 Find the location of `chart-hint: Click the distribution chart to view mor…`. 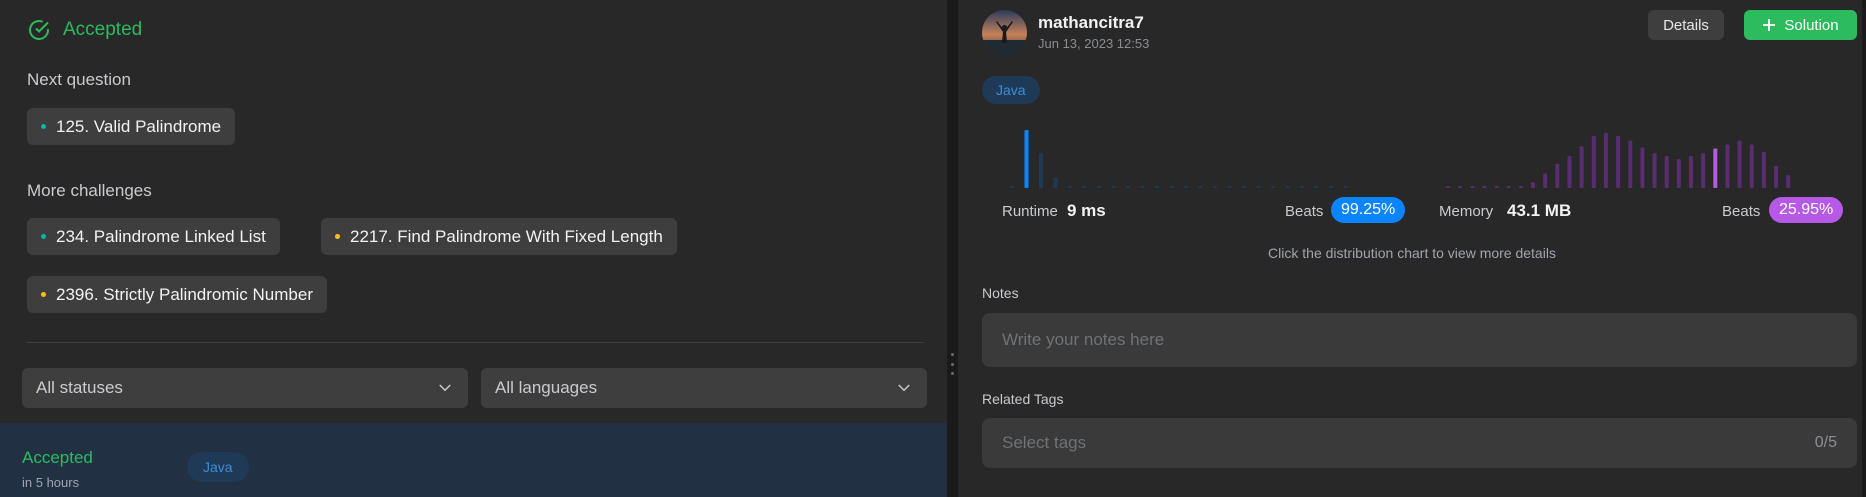

chart-hint: Click the distribution chart to view mor… is located at coordinates (1412, 253).